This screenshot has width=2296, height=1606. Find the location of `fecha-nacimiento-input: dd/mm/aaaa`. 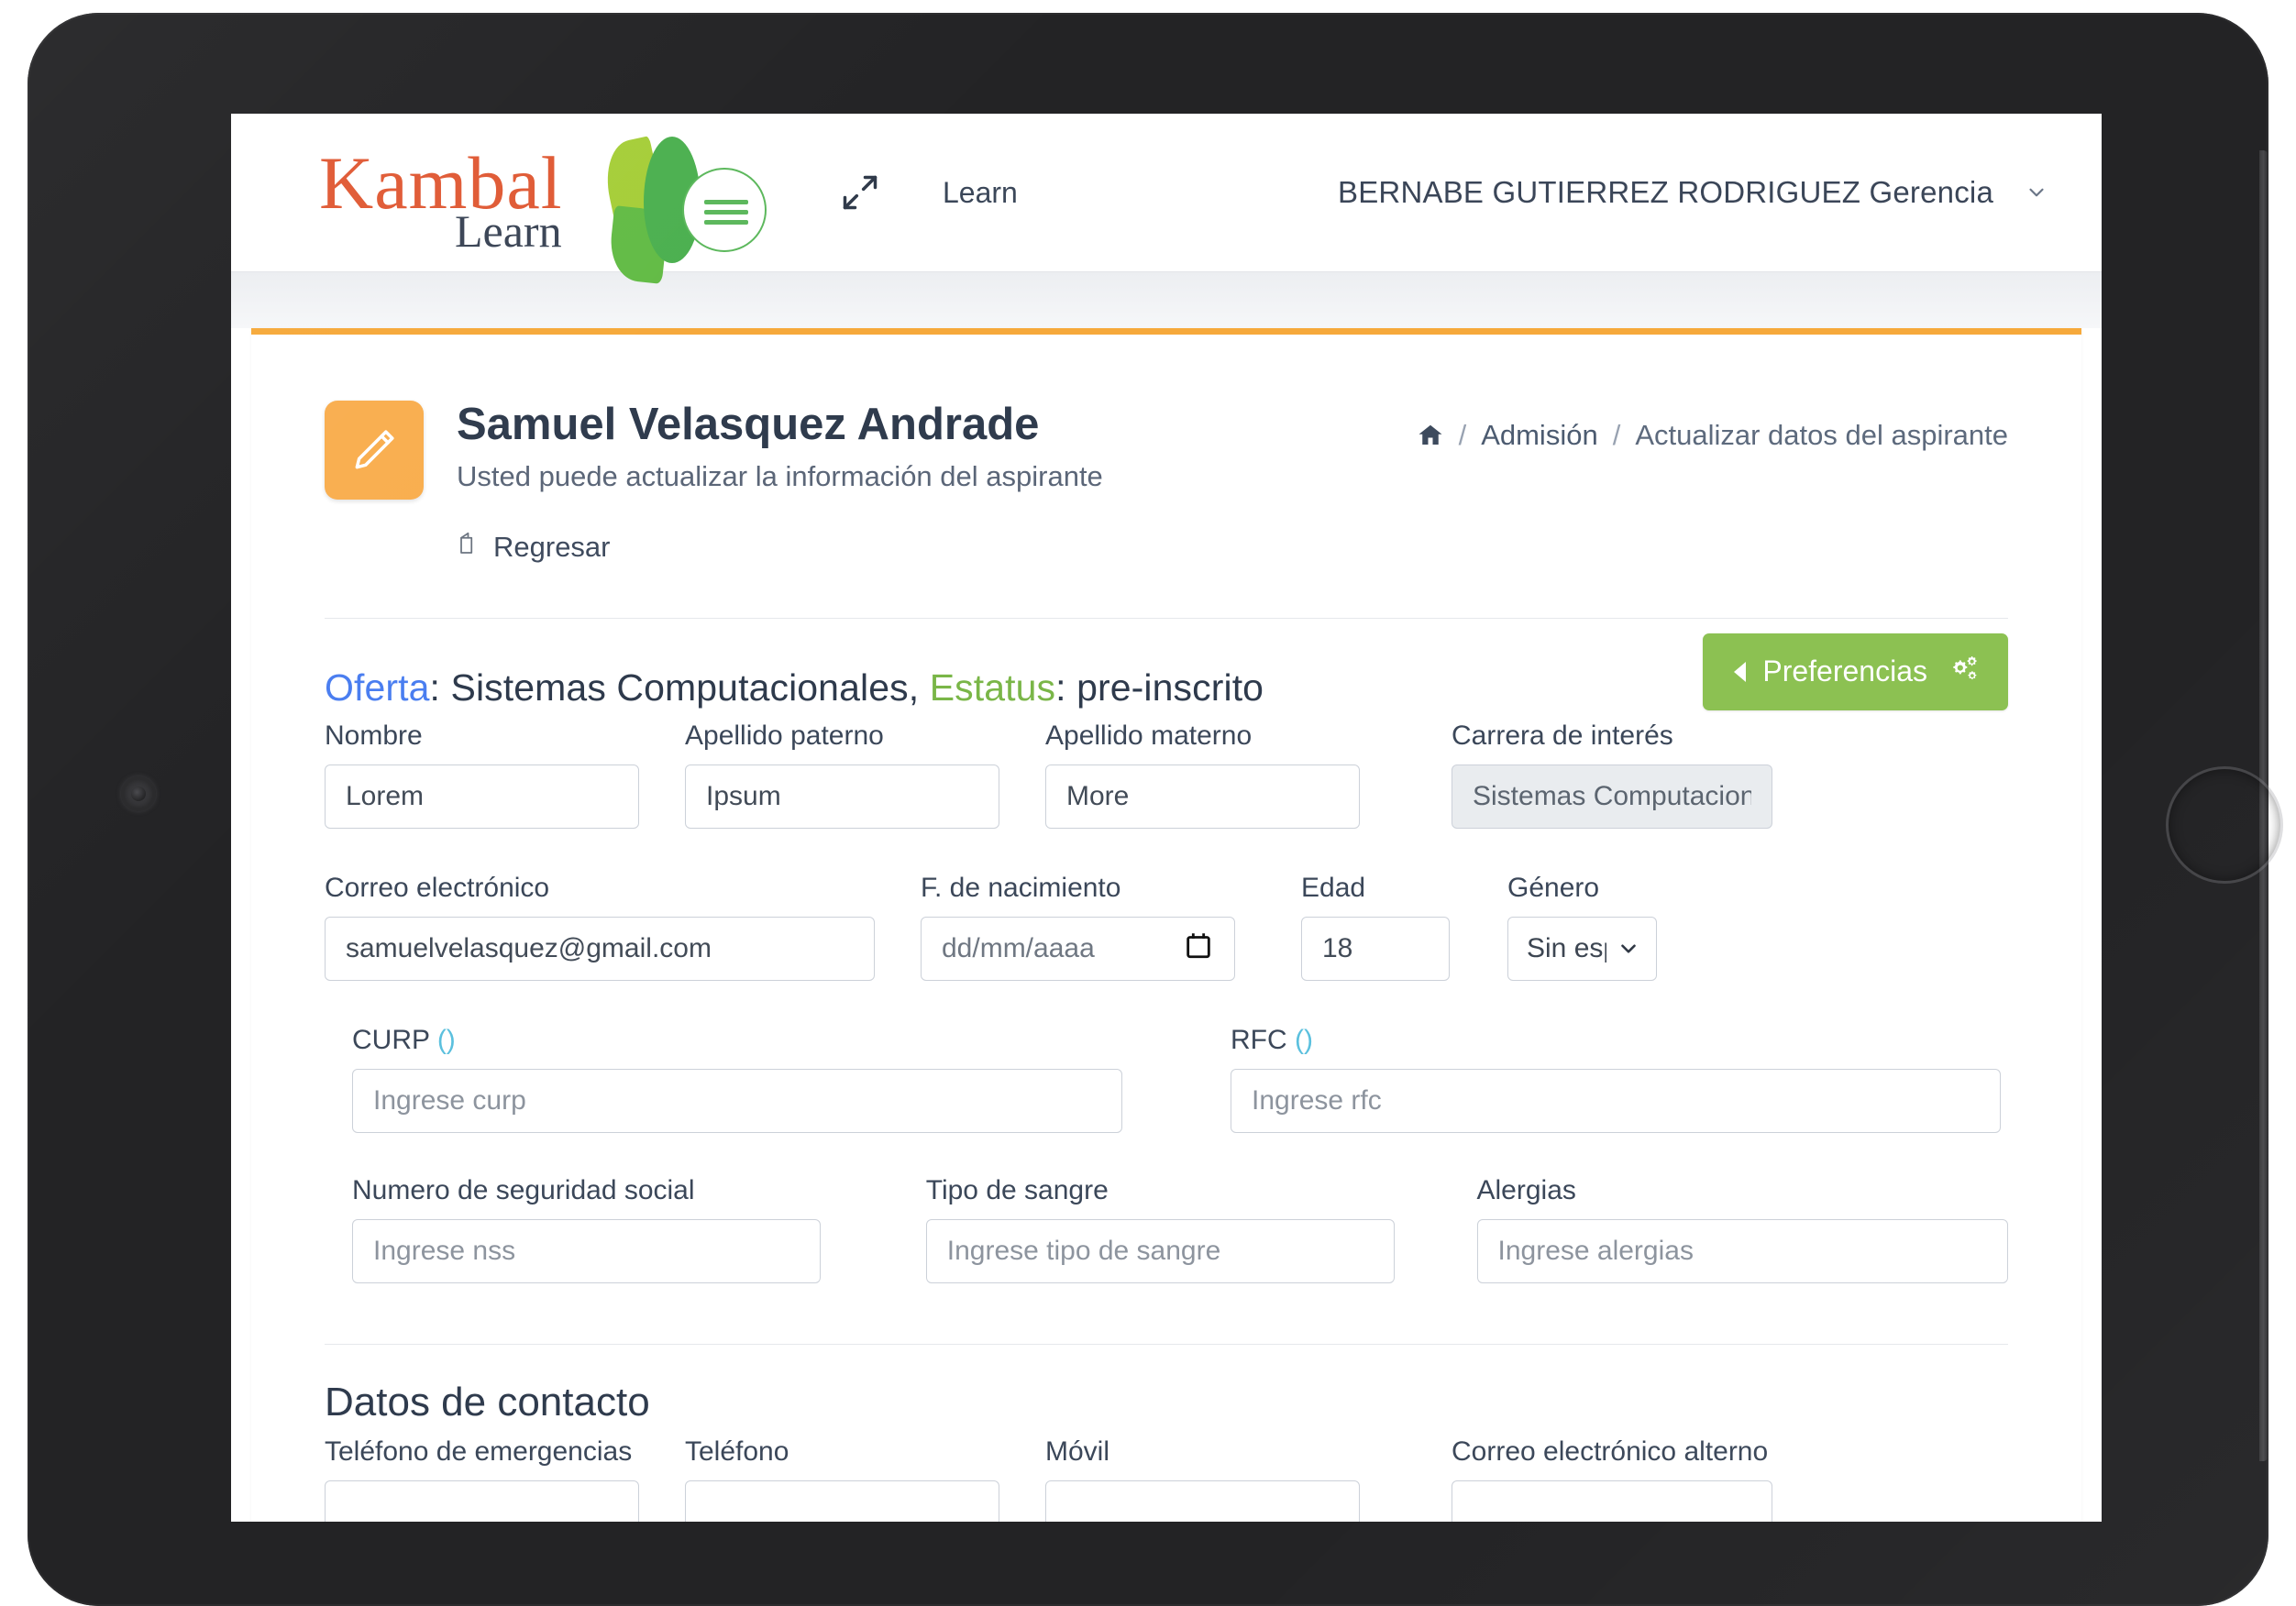

fecha-nacimiento-input: dd/mm/aaaa is located at coordinates (1078, 948).